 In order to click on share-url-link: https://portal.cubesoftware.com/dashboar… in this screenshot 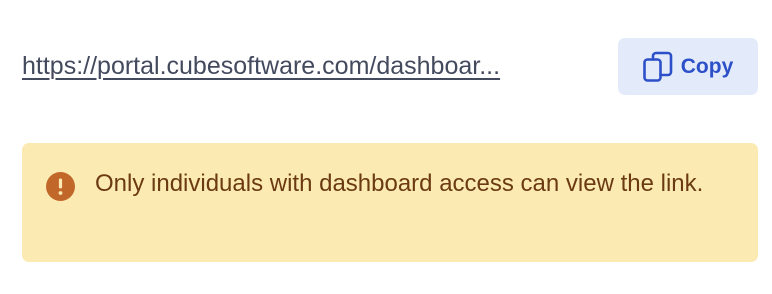, I will do `click(315, 66)`.